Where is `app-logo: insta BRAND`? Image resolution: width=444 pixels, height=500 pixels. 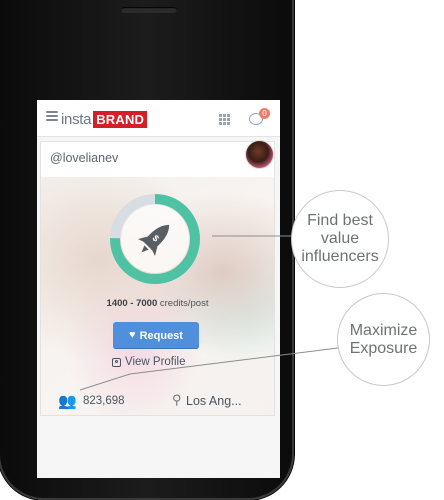 app-logo: insta BRAND is located at coordinates (104, 119).